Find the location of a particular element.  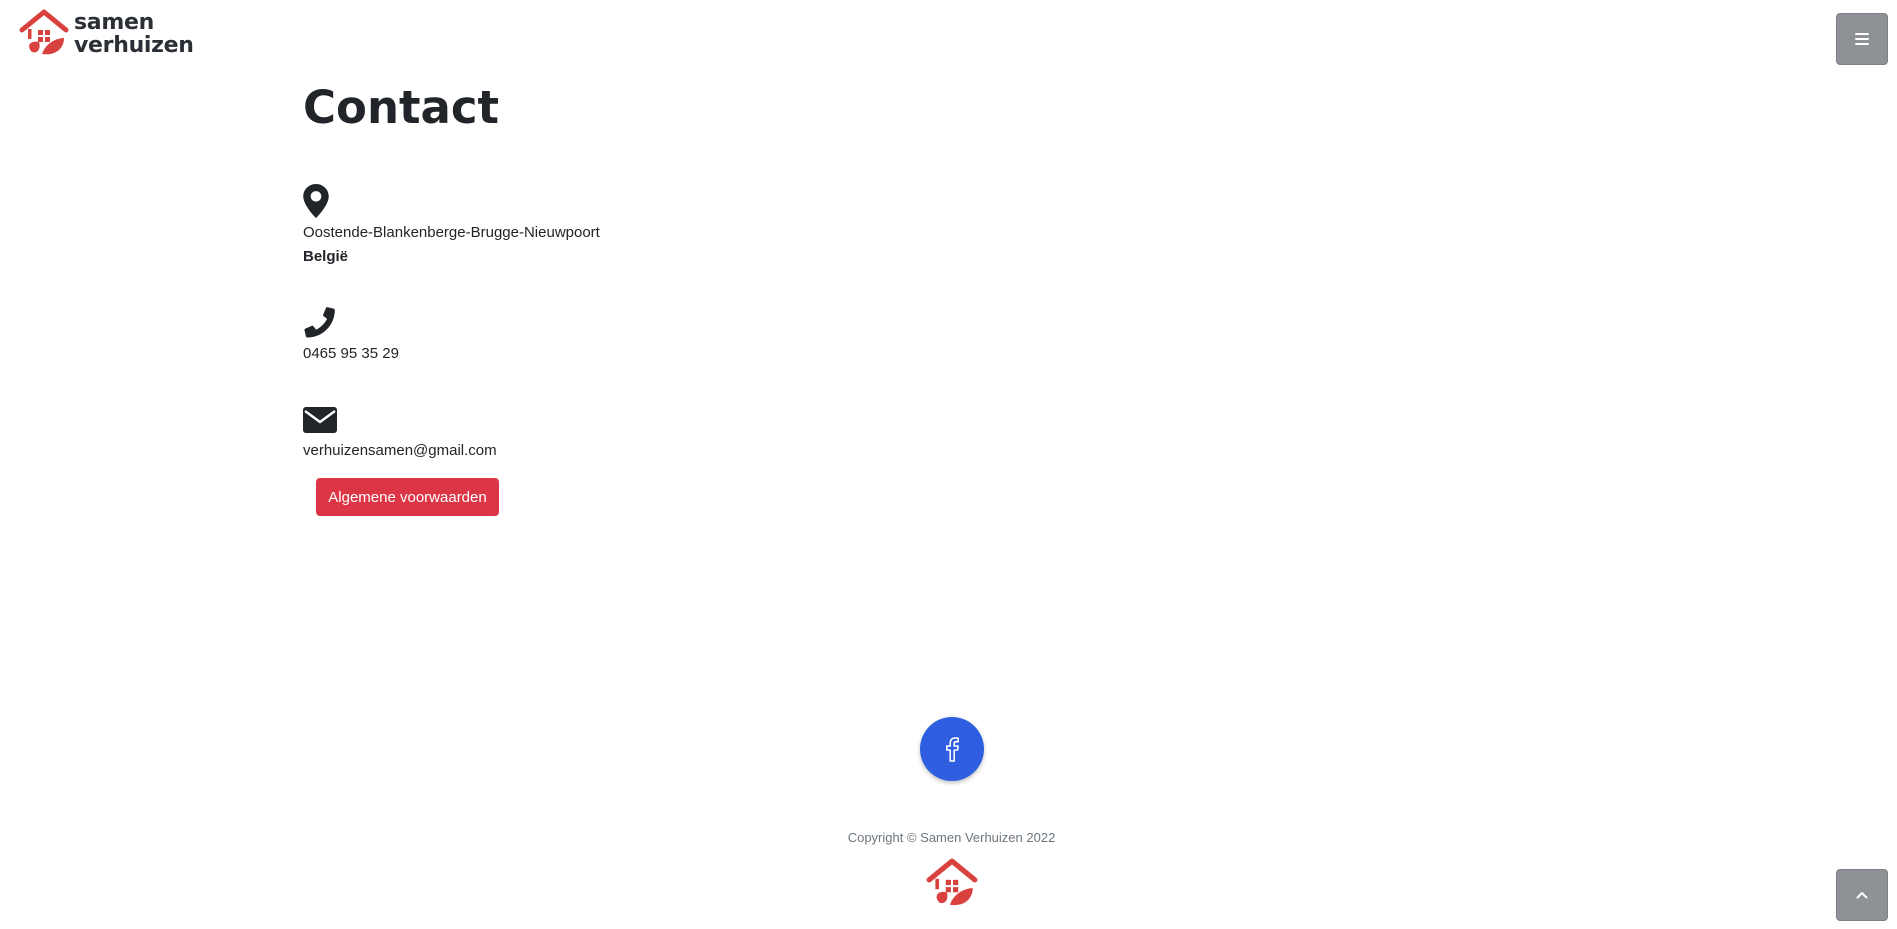

page-title: Contact is located at coordinates (401, 107).